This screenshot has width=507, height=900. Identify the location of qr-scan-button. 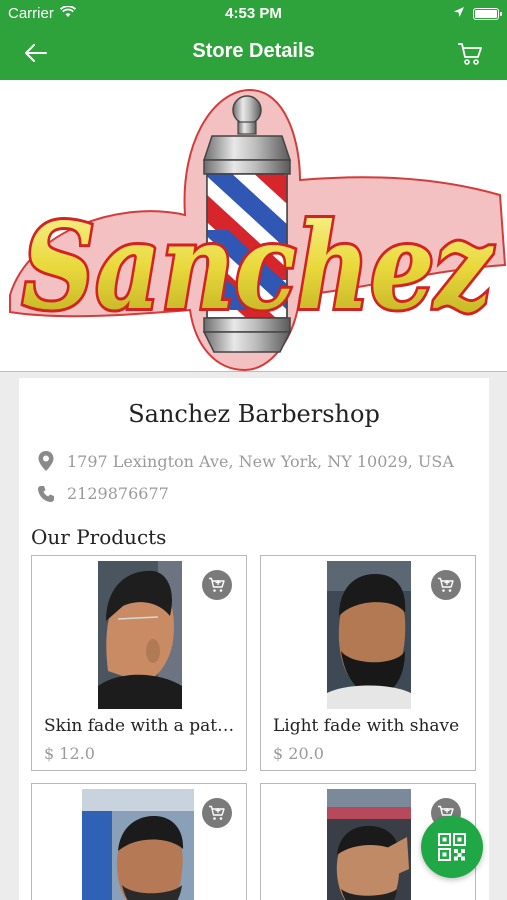
(452, 847).